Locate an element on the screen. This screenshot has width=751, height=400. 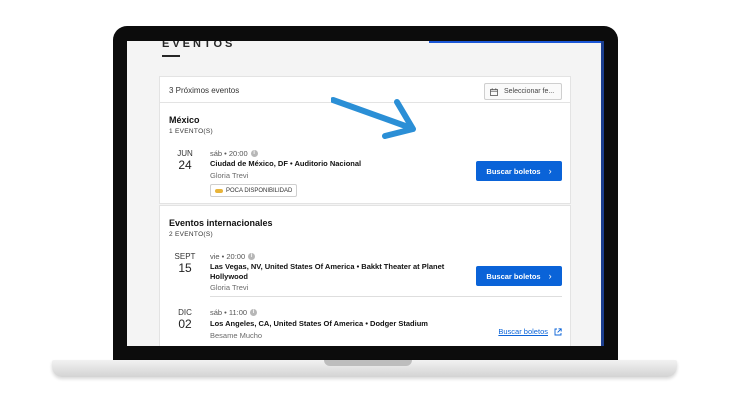
scrollbar is located at coordinates (602, 193).